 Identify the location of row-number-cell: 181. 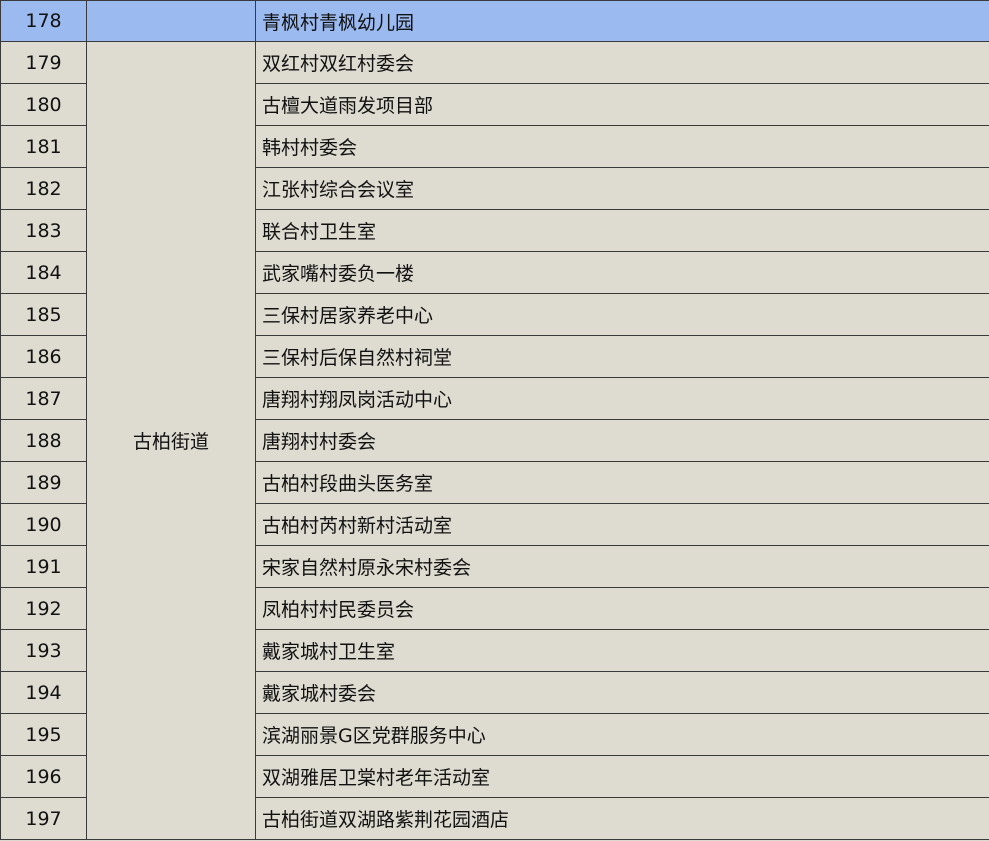
(43, 146).